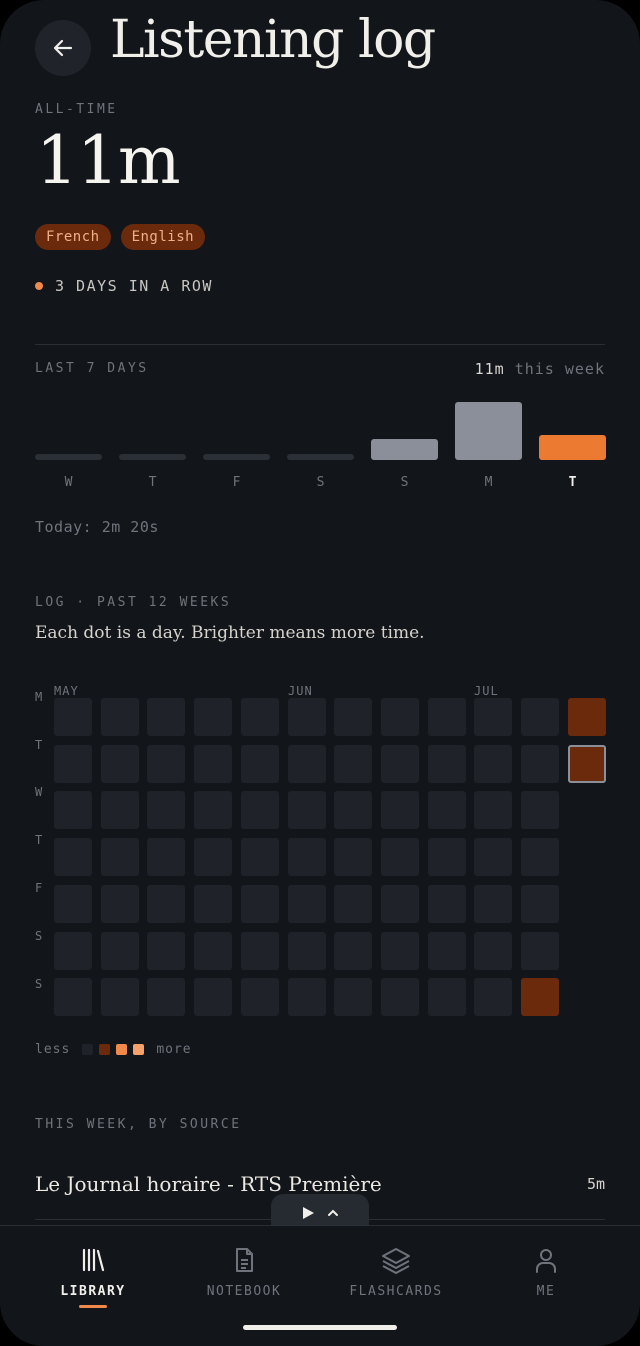  What do you see at coordinates (396, 1272) in the screenshot?
I see `tab-flashcards: FLASHCARDS` at bounding box center [396, 1272].